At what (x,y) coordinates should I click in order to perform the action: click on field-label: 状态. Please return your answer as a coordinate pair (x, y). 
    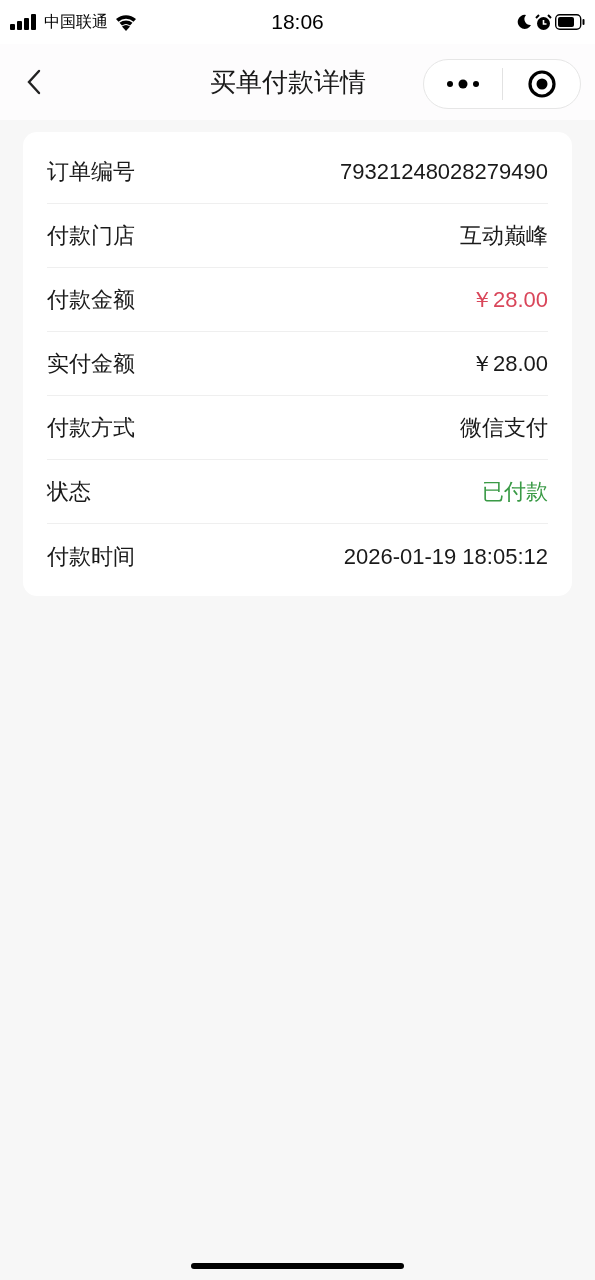
    Looking at the image, I should click on (69, 492).